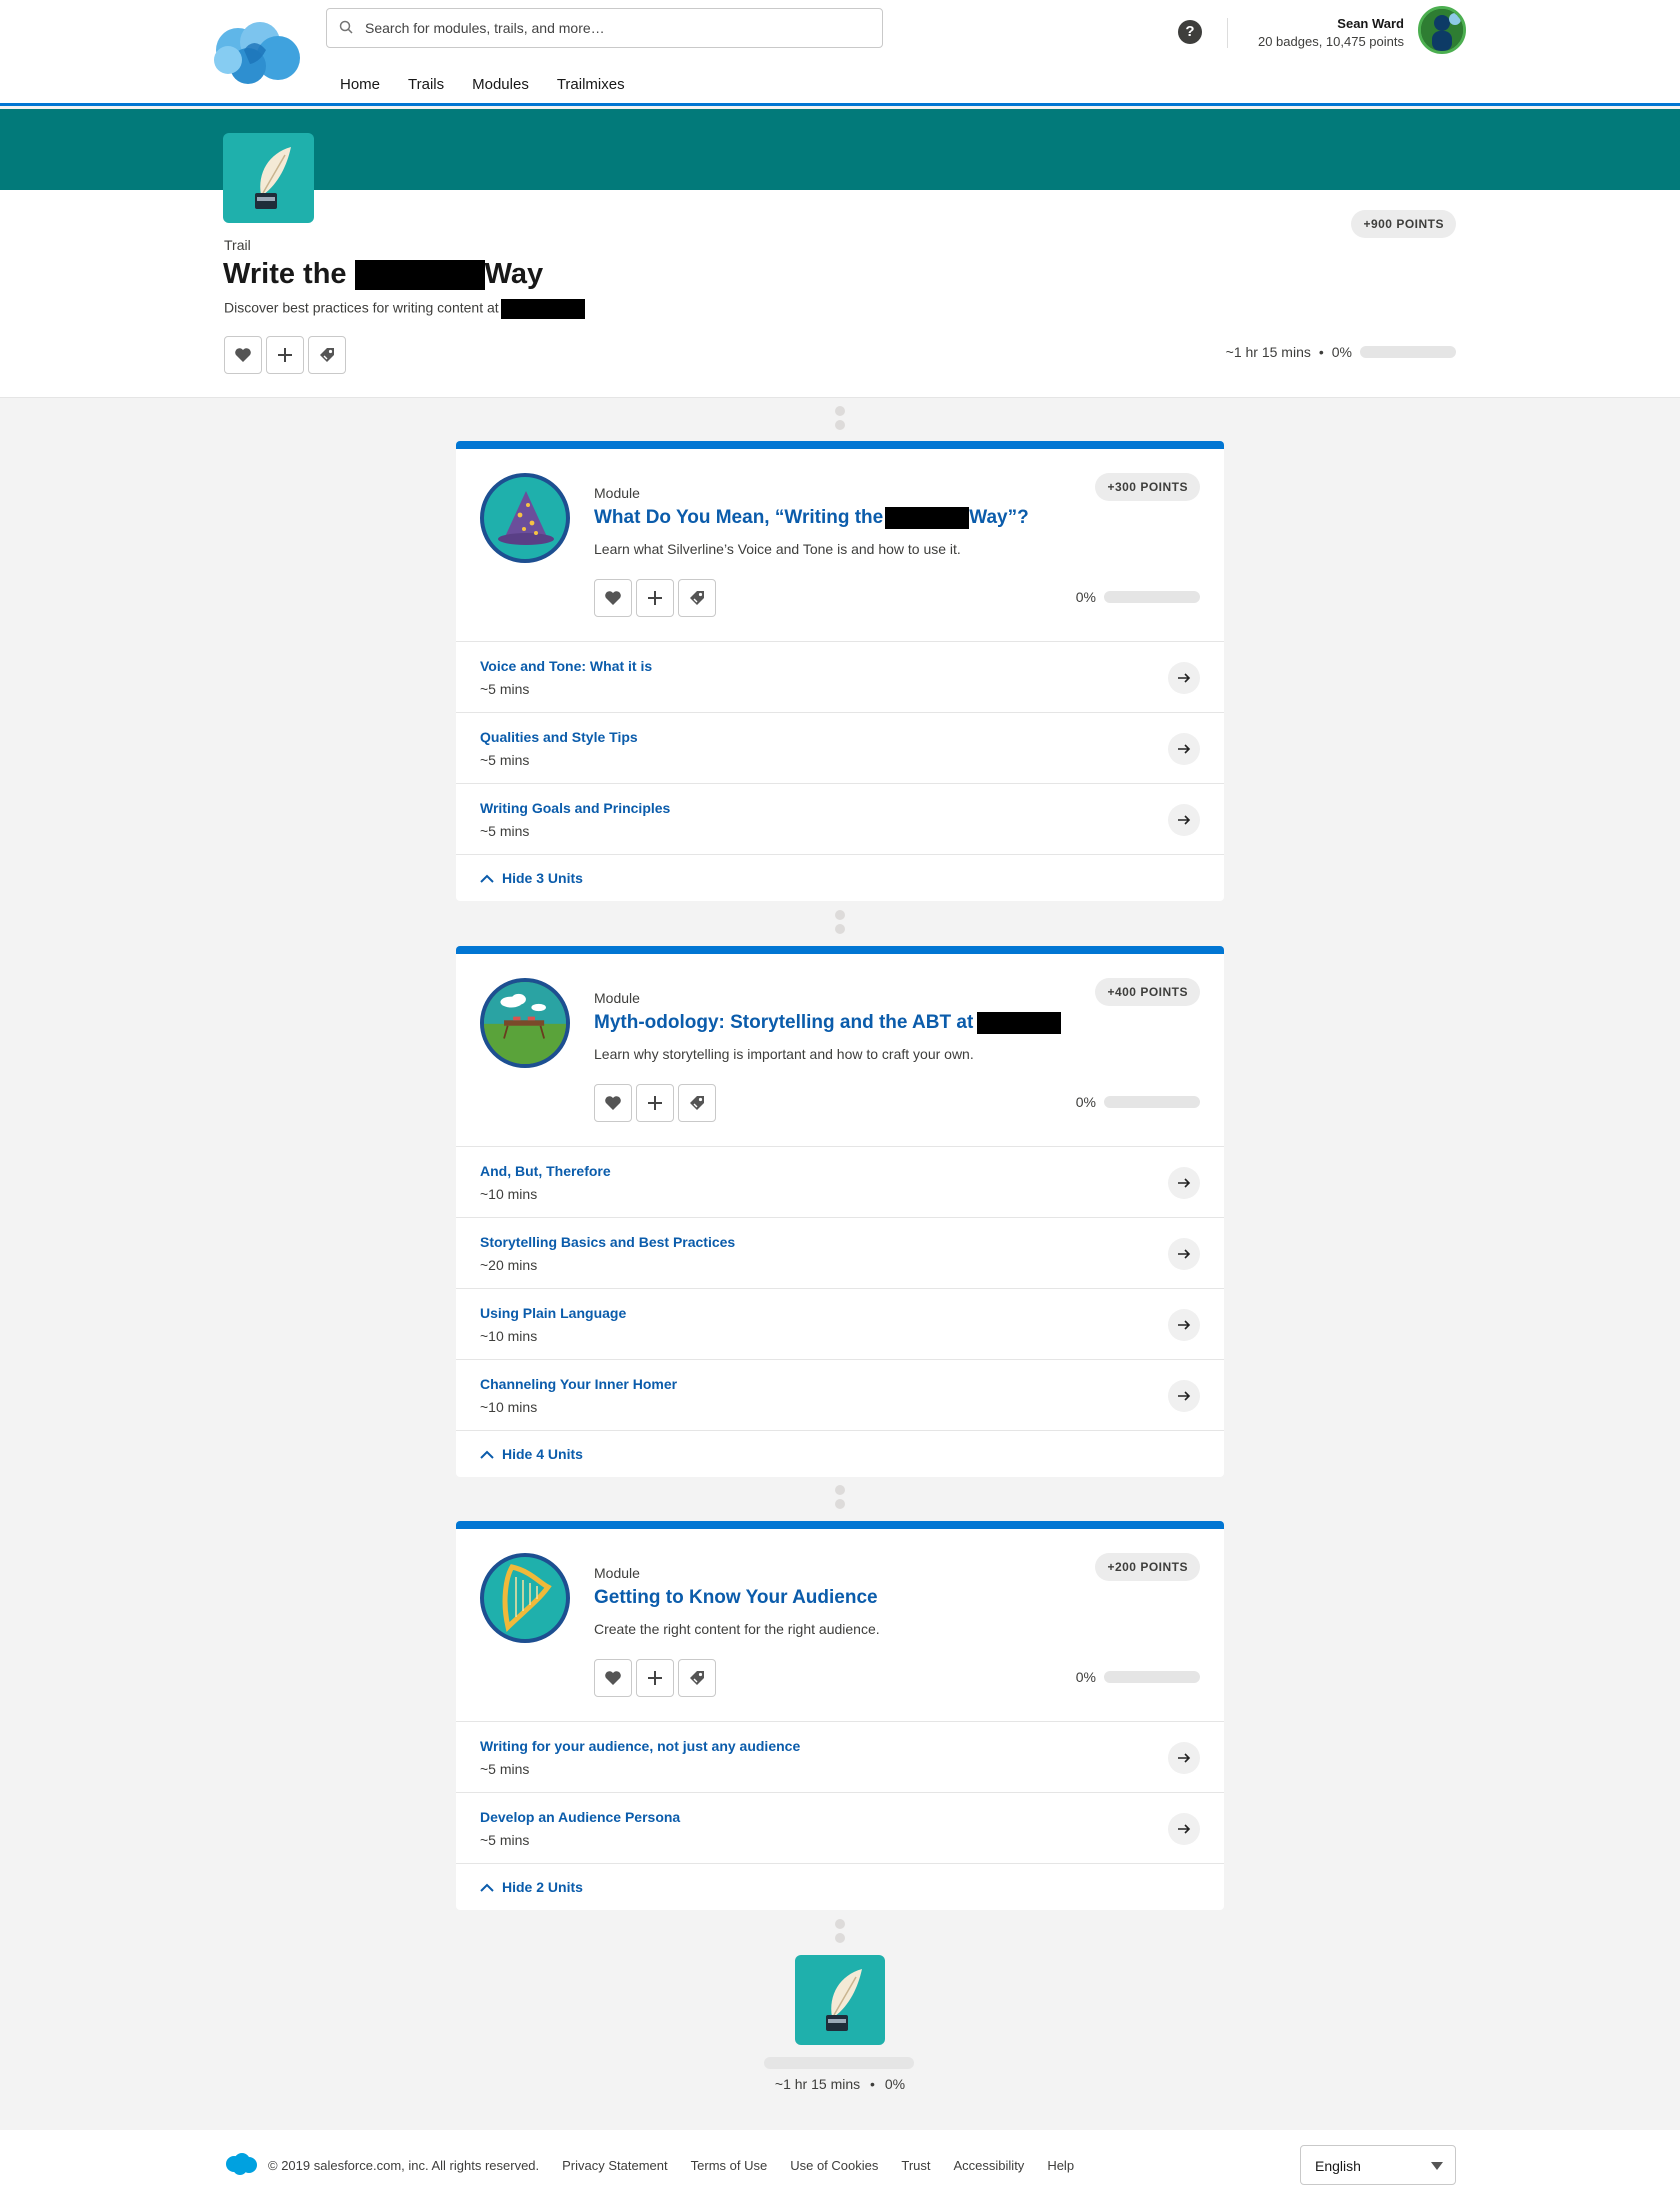 The height and width of the screenshot is (2202, 1680). I want to click on hide-units-label: Hide 4 Units, so click(542, 1454).